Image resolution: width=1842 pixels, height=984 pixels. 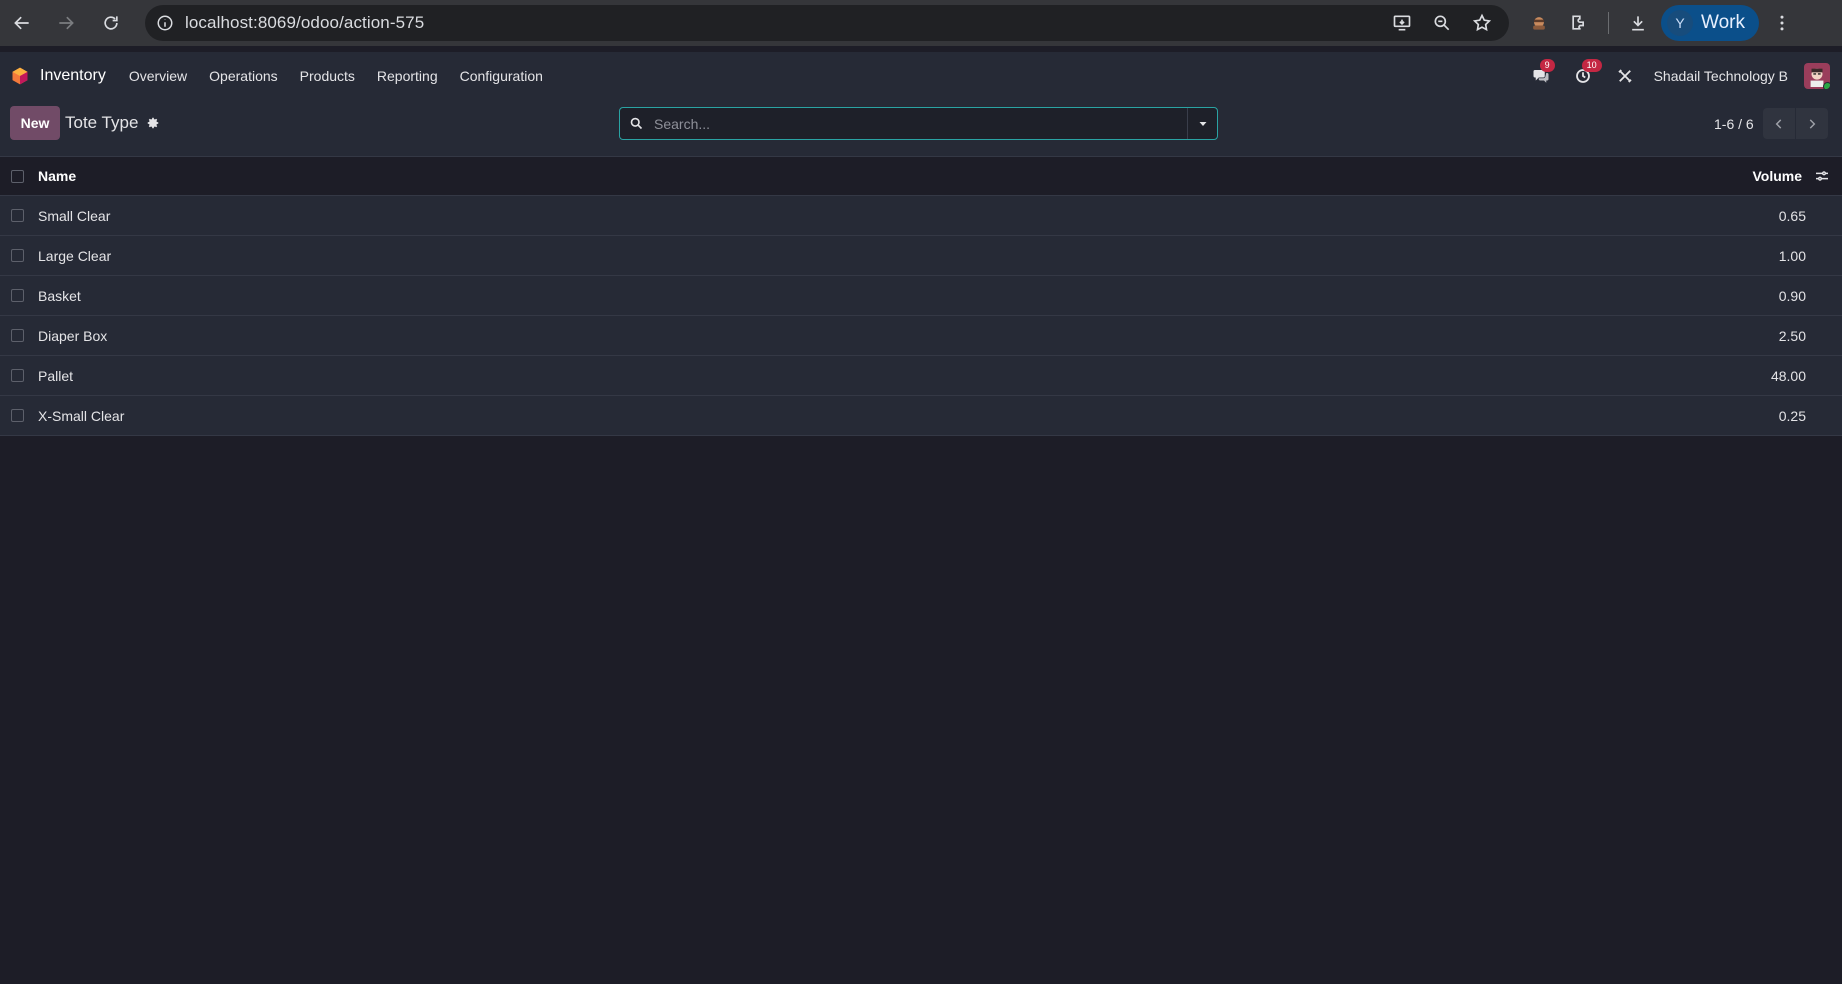 I want to click on cell-volume: 0.90, so click(x=1792, y=295).